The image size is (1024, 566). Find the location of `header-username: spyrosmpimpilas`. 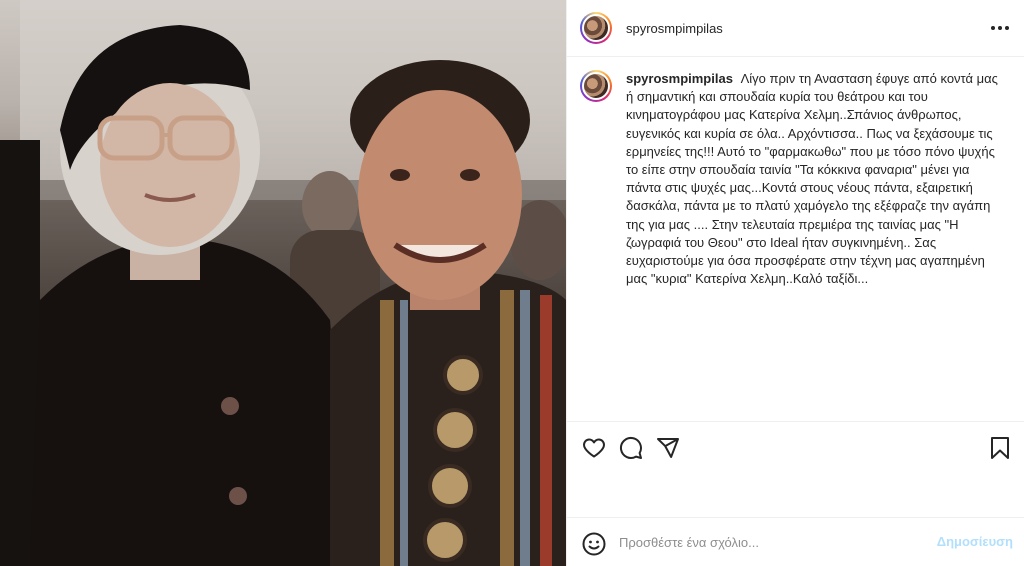

header-username: spyrosmpimpilas is located at coordinates (674, 28).